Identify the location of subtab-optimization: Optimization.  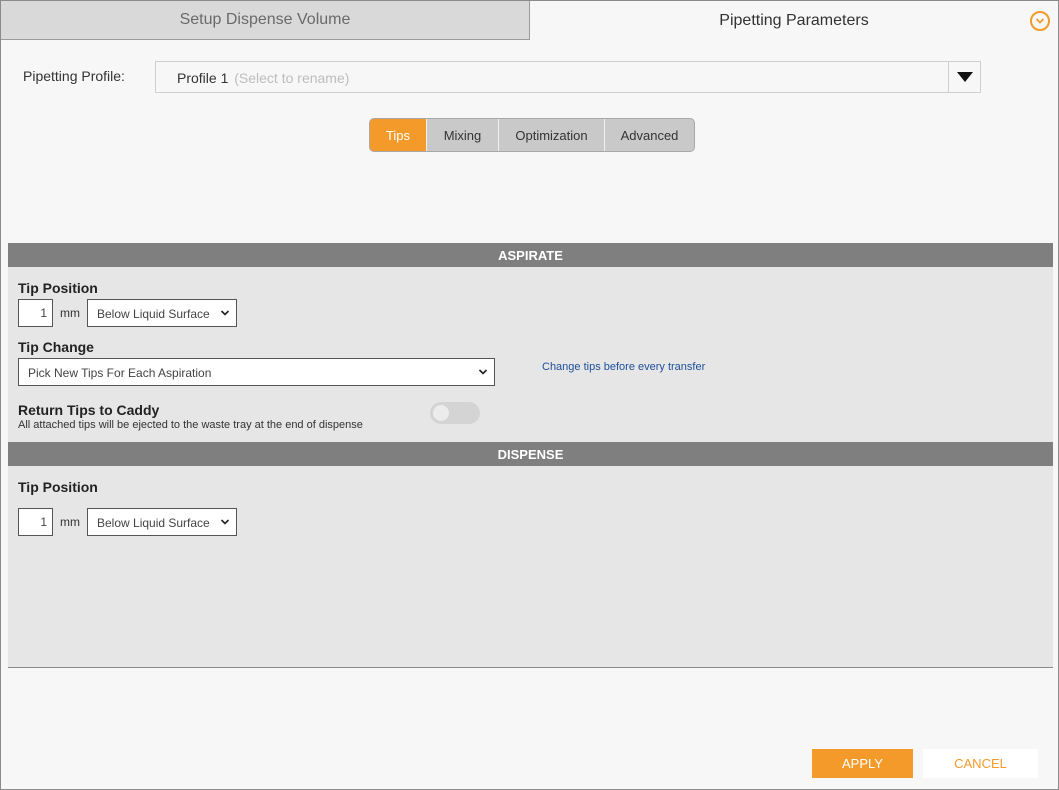
(552, 135).